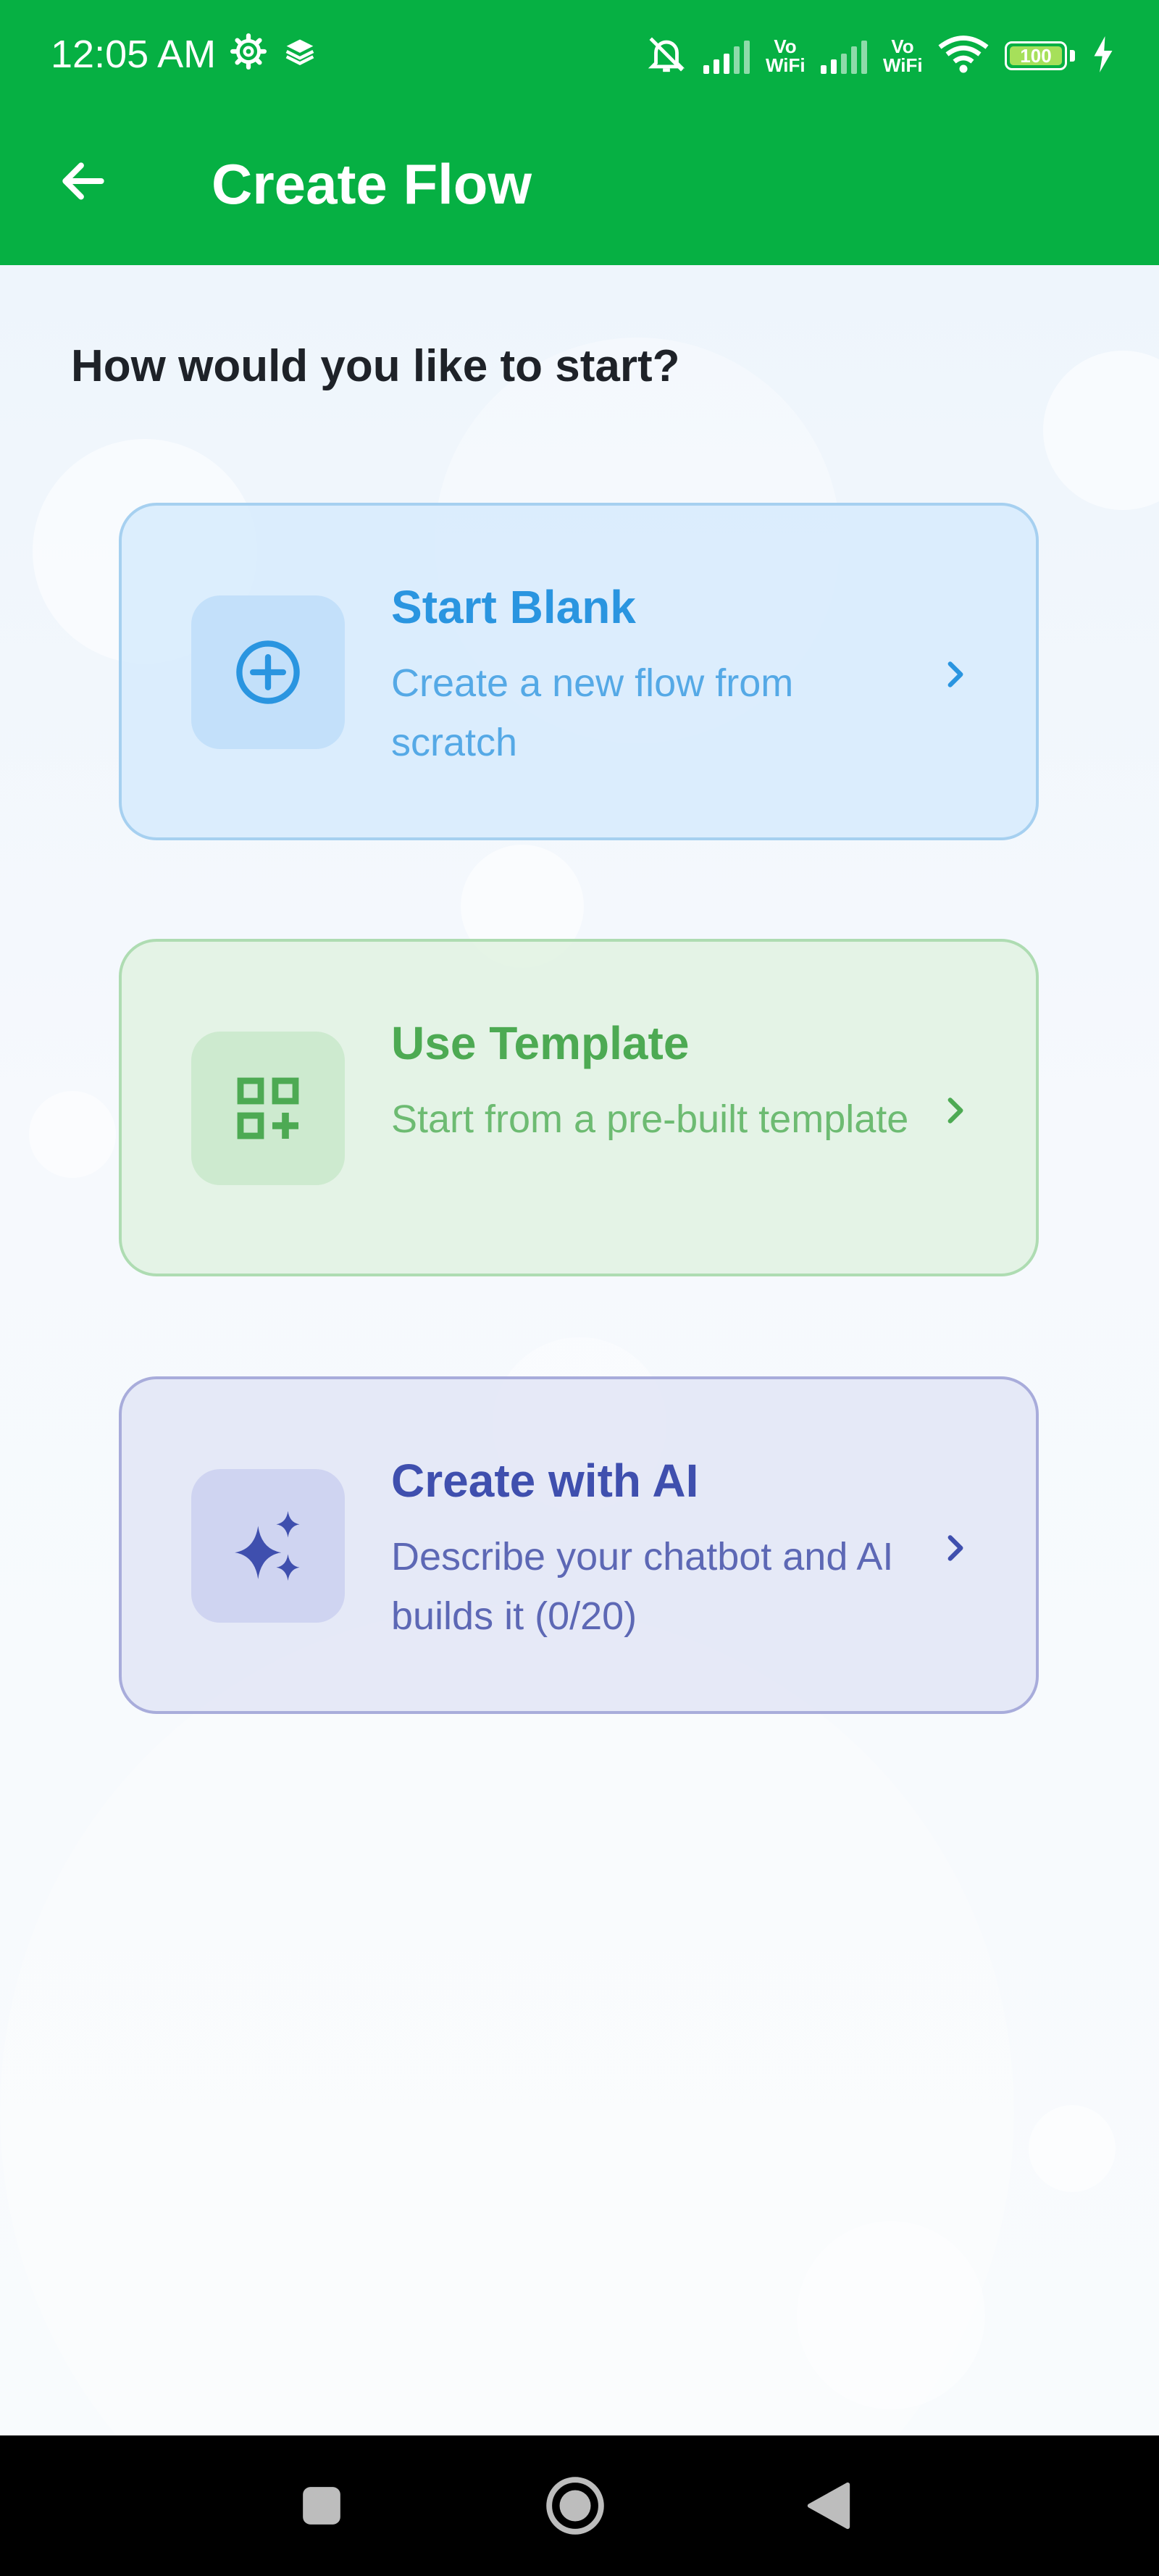  Describe the element at coordinates (579, 54) in the screenshot. I see `status-bar: 12:05 AM Vo WiFi Vo WiFi 100` at that location.